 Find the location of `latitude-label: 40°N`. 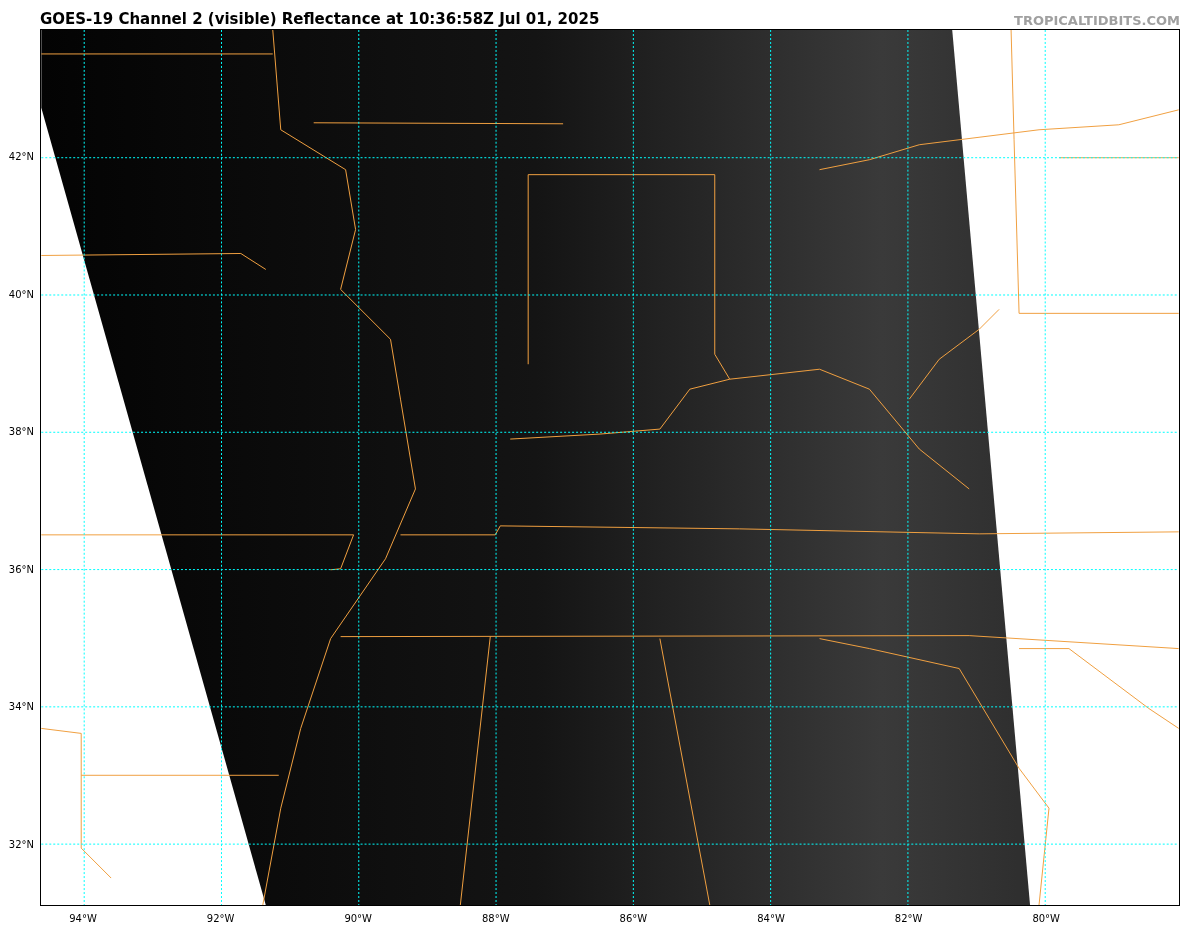

latitude-label: 40°N is located at coordinates (21, 294).